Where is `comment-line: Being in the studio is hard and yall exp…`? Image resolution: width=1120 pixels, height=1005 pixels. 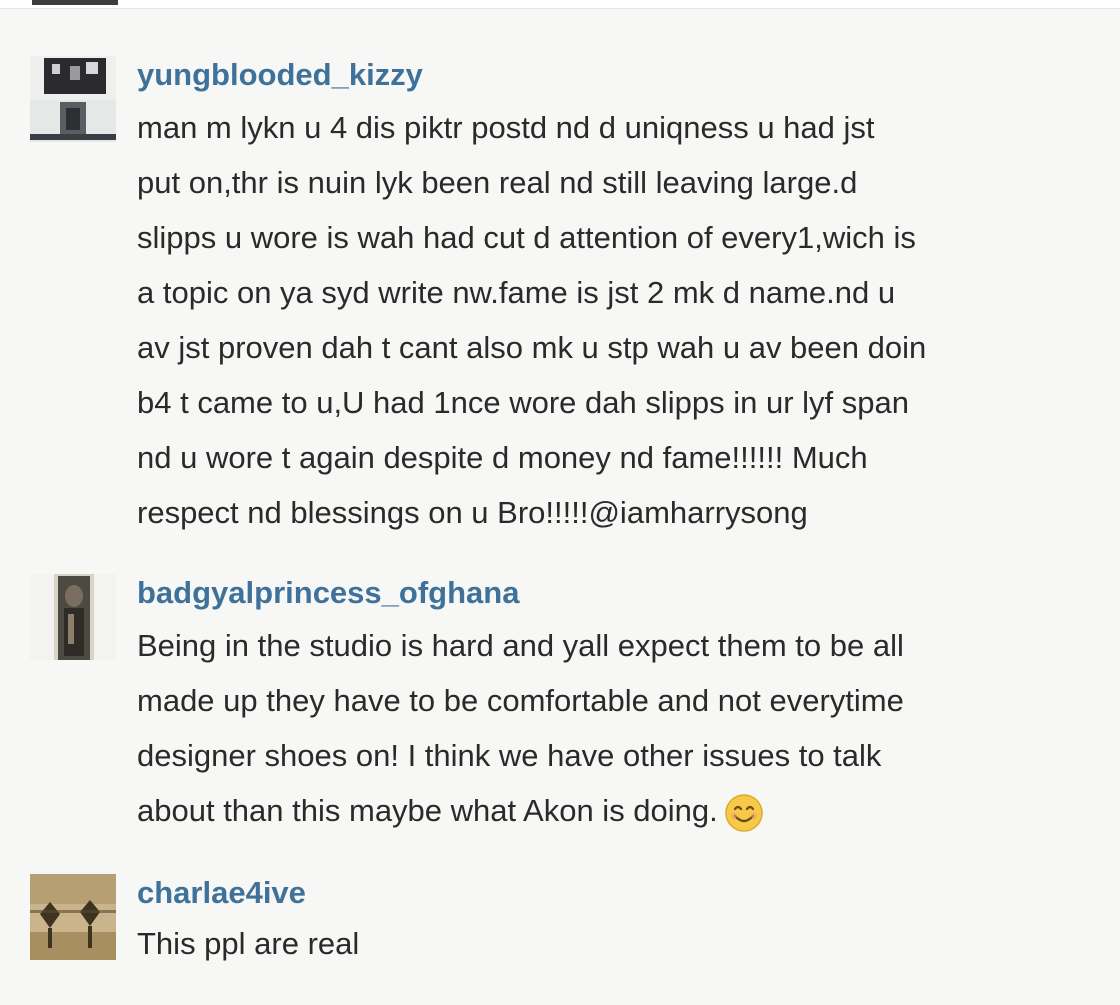 comment-line: Being in the studio is hard and yall exp… is located at coordinates (520, 645).